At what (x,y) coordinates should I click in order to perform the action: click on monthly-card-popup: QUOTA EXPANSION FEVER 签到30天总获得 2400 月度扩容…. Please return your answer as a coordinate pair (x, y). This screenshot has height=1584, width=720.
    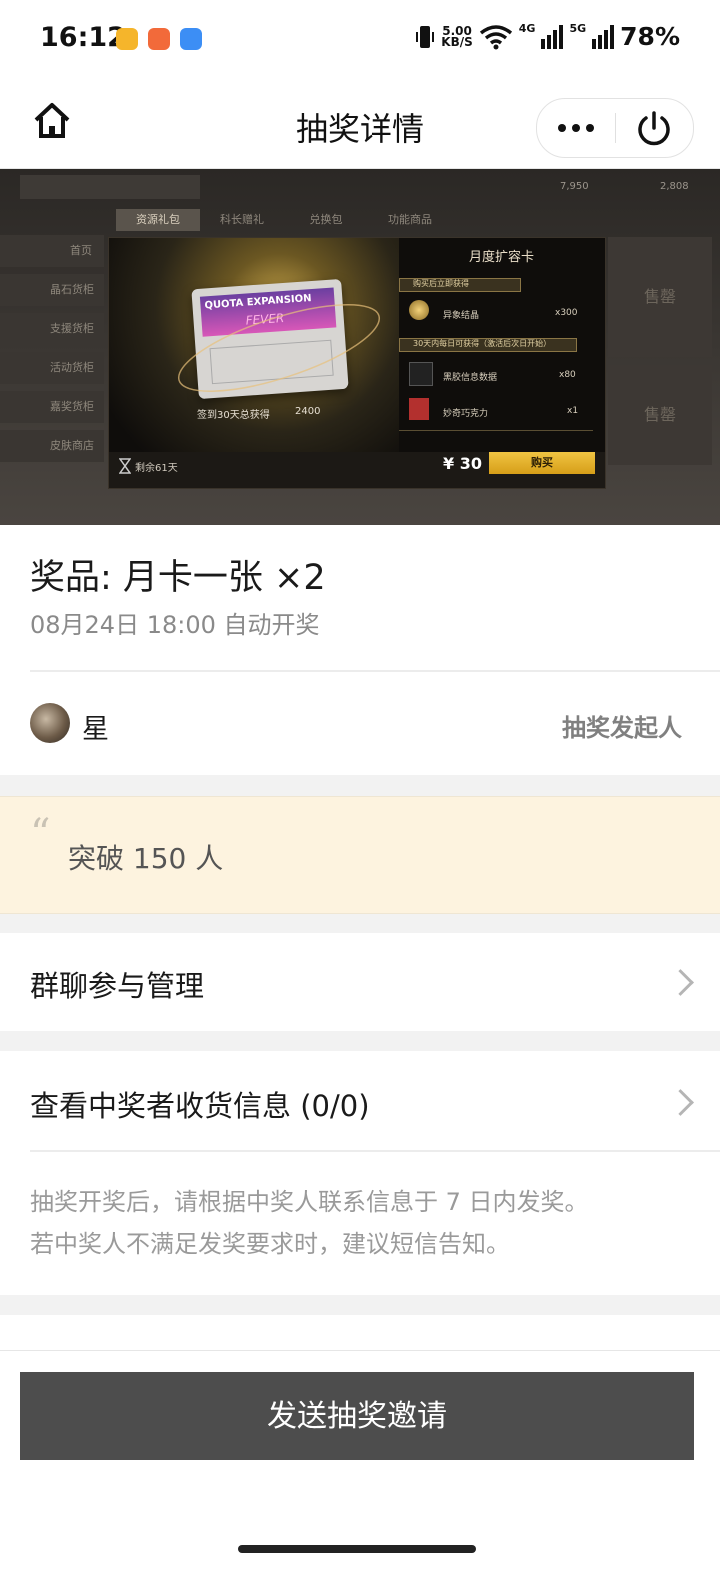
    Looking at the image, I should click on (357, 363).